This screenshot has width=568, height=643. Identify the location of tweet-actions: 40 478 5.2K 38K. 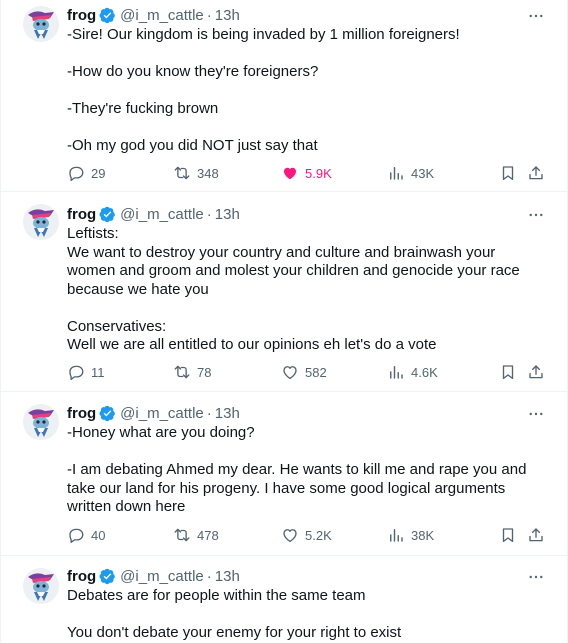
(304, 535).